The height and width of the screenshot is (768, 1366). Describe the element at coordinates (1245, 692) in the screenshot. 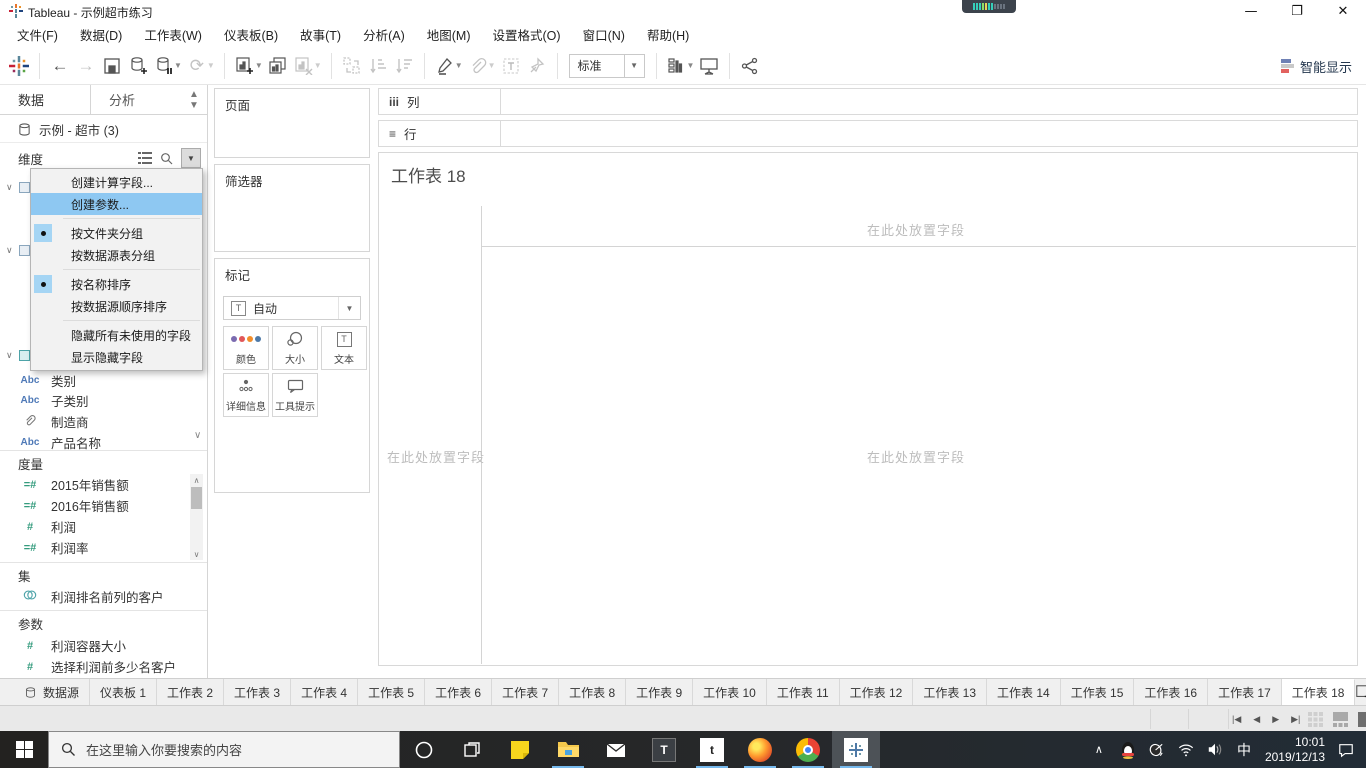

I see `tab-worksheet-17: 工作表 17` at that location.